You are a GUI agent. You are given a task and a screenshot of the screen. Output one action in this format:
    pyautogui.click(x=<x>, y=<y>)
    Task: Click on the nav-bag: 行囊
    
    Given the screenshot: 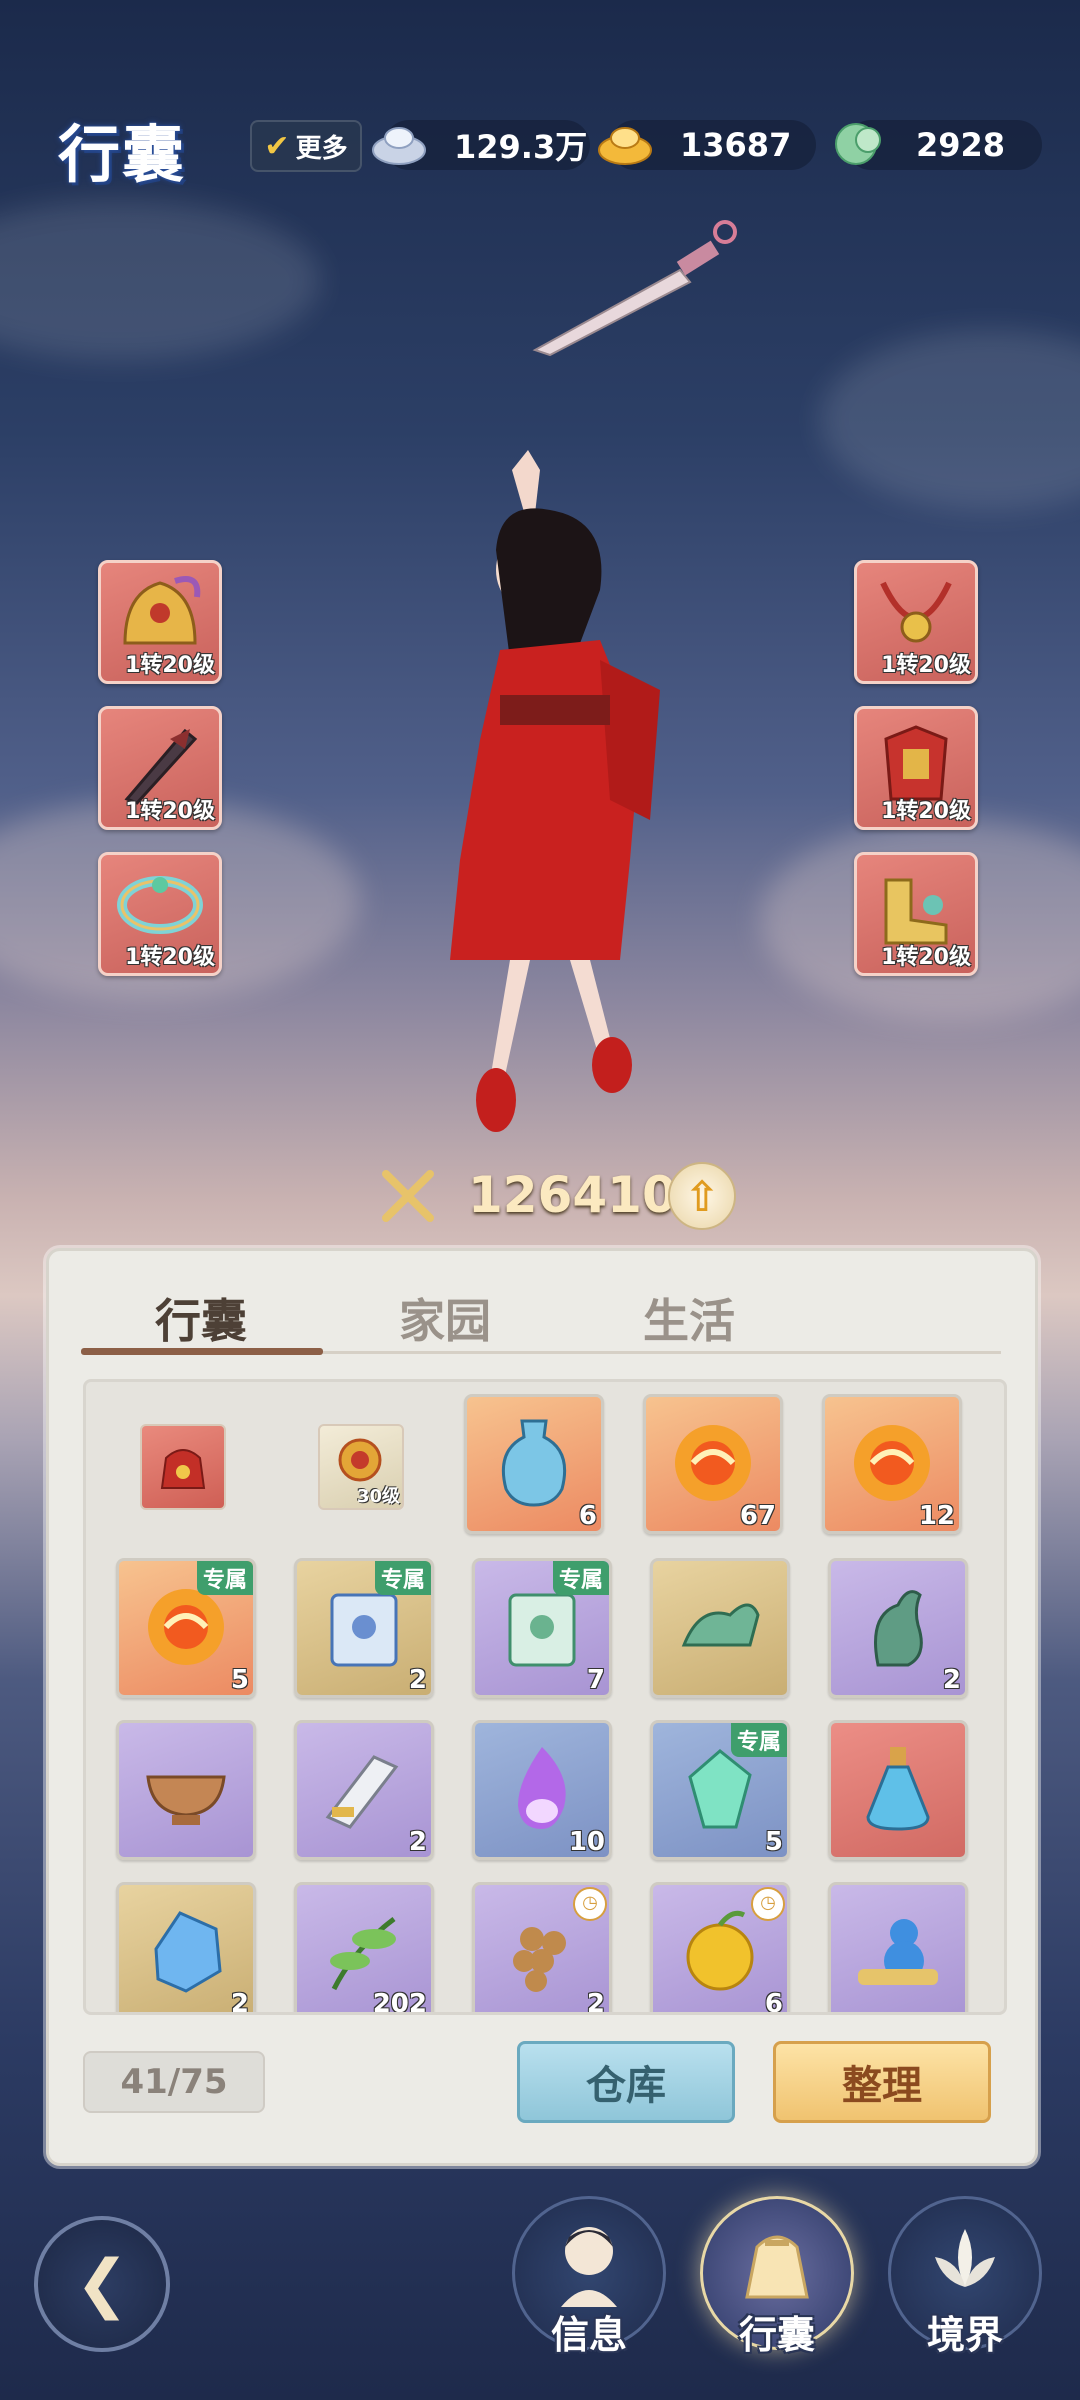 What is the action you would take?
    pyautogui.click(x=777, y=2276)
    